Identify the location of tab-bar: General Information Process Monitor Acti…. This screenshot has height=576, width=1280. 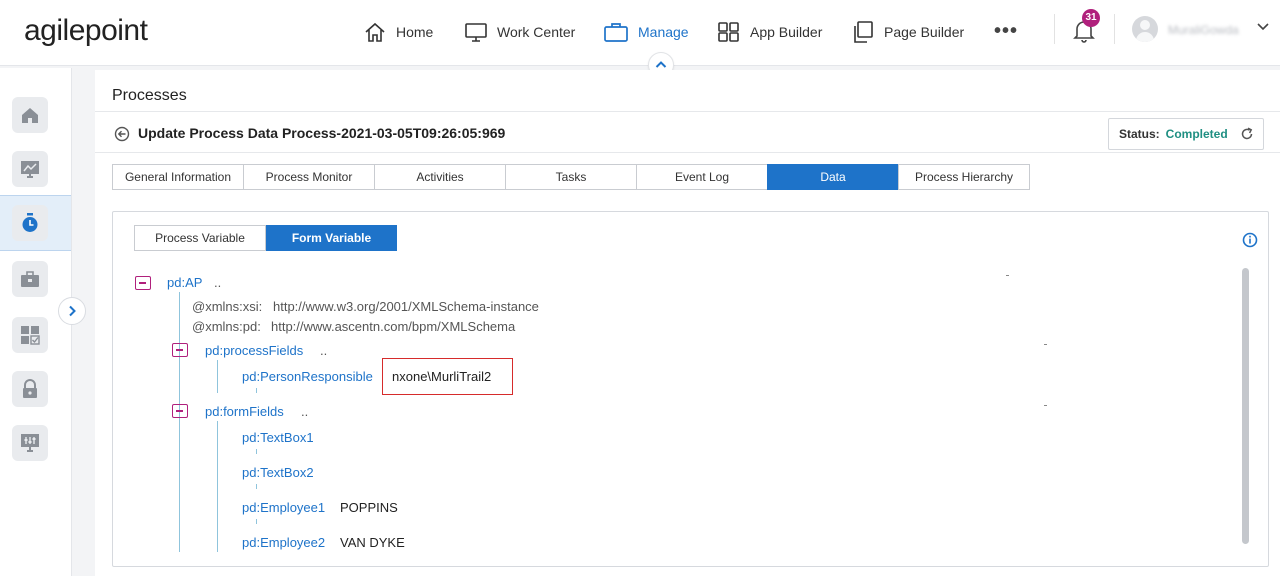
(571, 177).